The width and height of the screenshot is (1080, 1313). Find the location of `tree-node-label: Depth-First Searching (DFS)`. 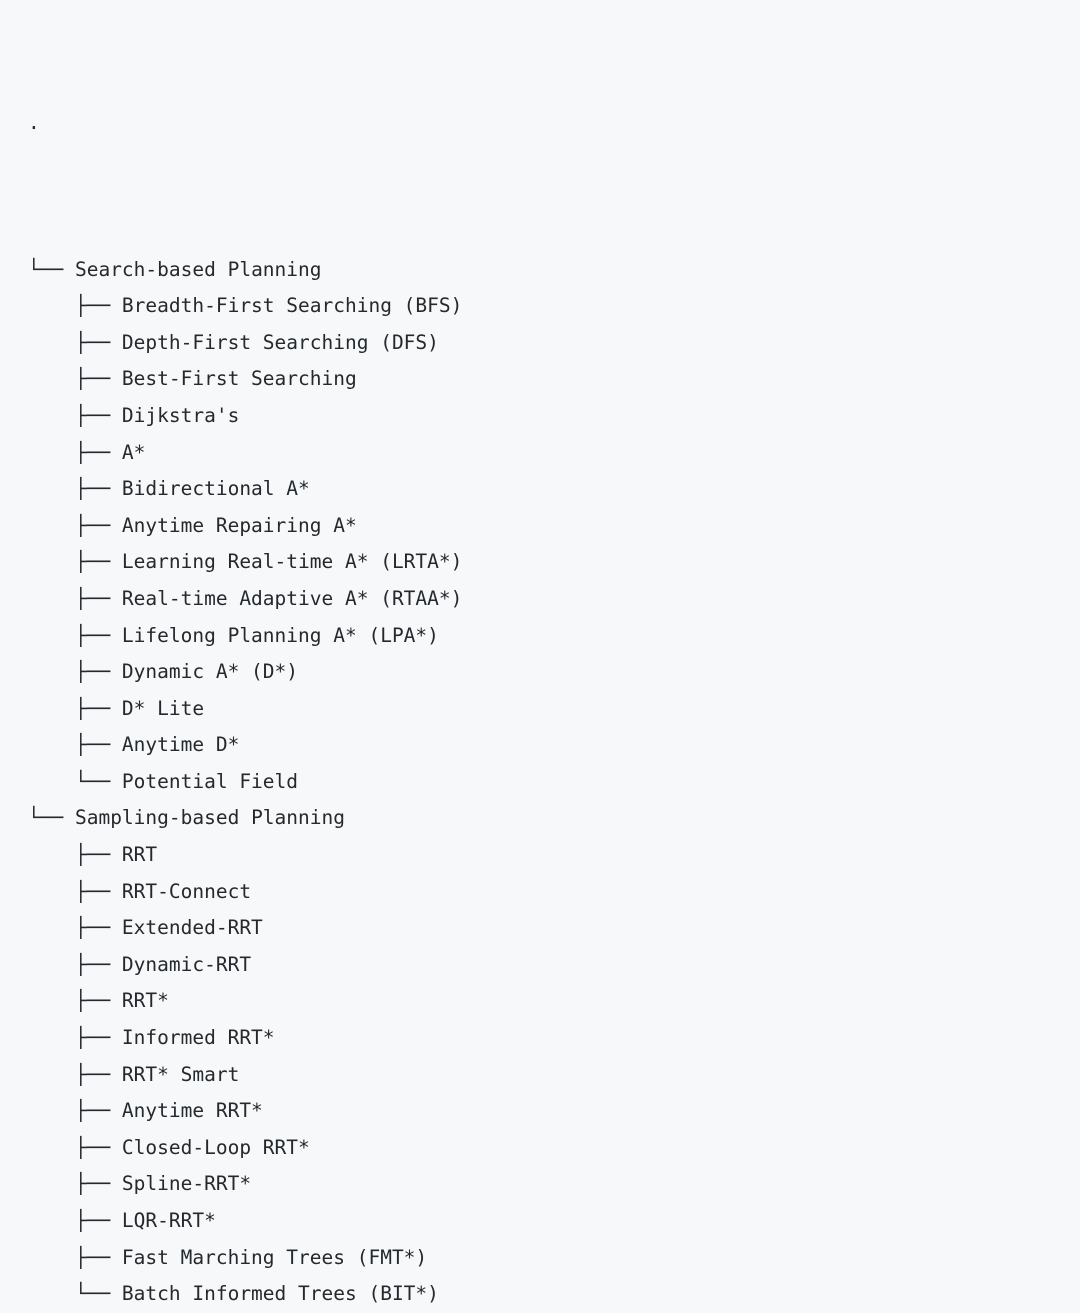

tree-node-label: Depth-First Searching (DFS) is located at coordinates (280, 342).